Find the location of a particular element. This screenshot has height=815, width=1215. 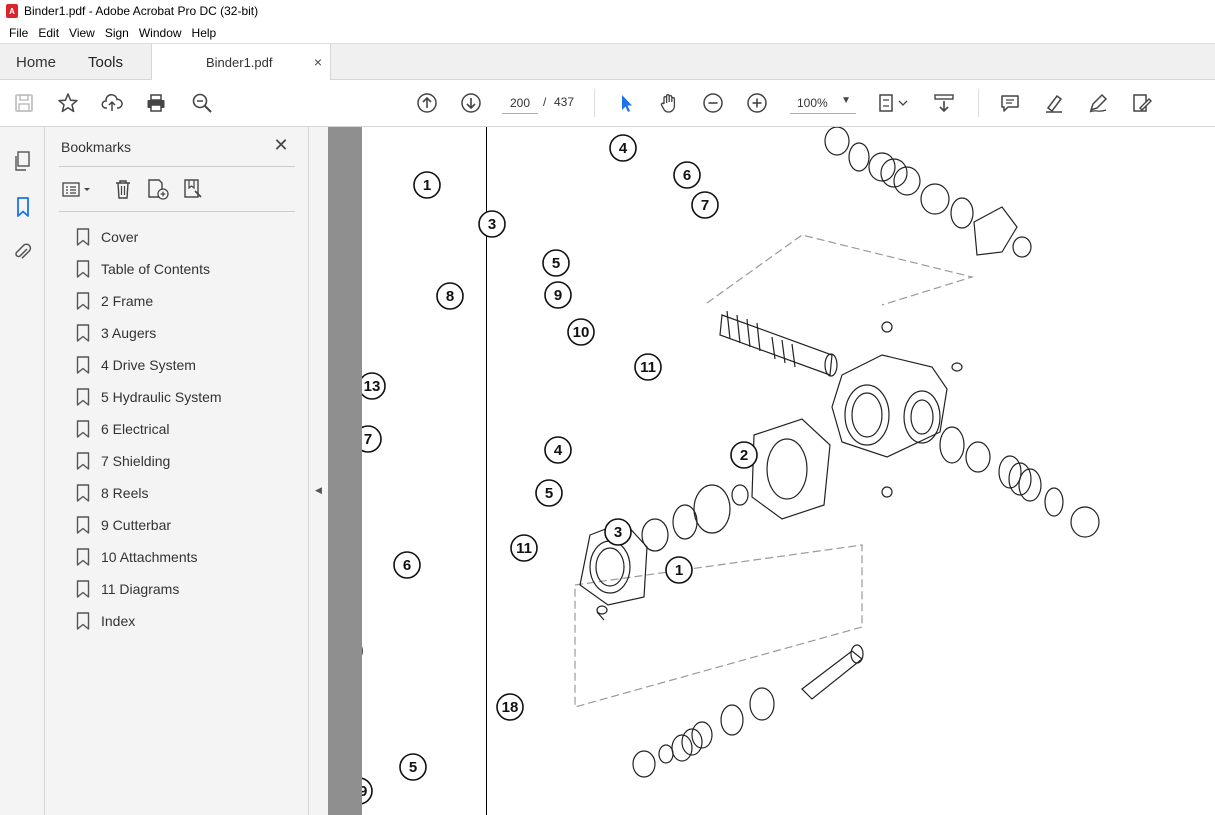

bookmark-table-of-contents: Table of Contents is located at coordinates (149, 269).